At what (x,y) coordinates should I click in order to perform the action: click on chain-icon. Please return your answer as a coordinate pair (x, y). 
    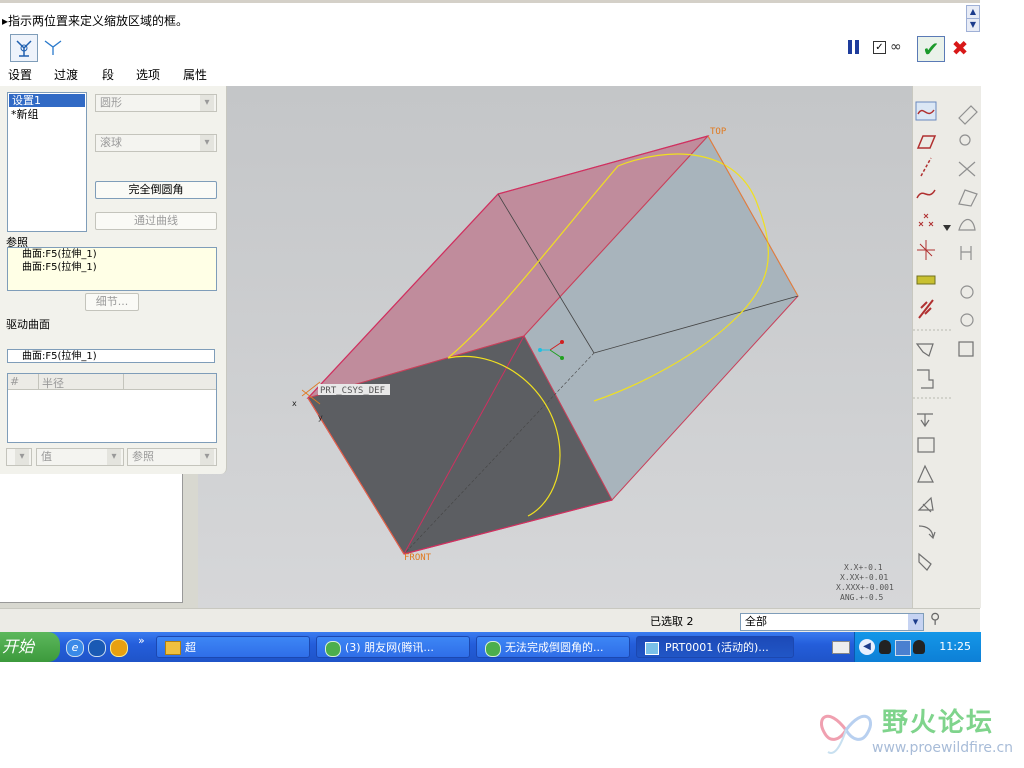
    Looking at the image, I should click on (926, 309).